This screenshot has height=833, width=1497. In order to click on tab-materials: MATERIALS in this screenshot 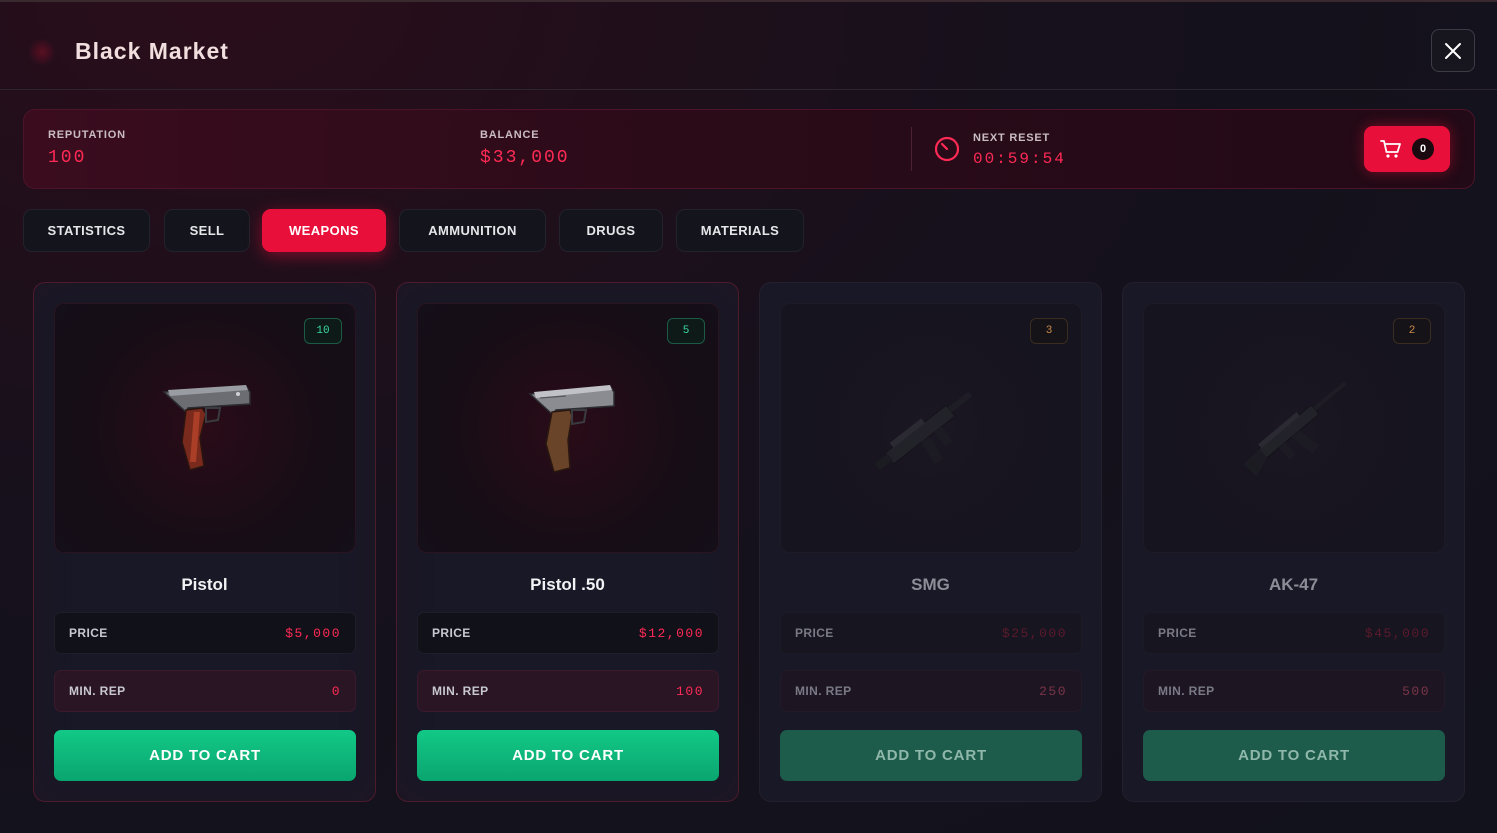, I will do `click(740, 230)`.